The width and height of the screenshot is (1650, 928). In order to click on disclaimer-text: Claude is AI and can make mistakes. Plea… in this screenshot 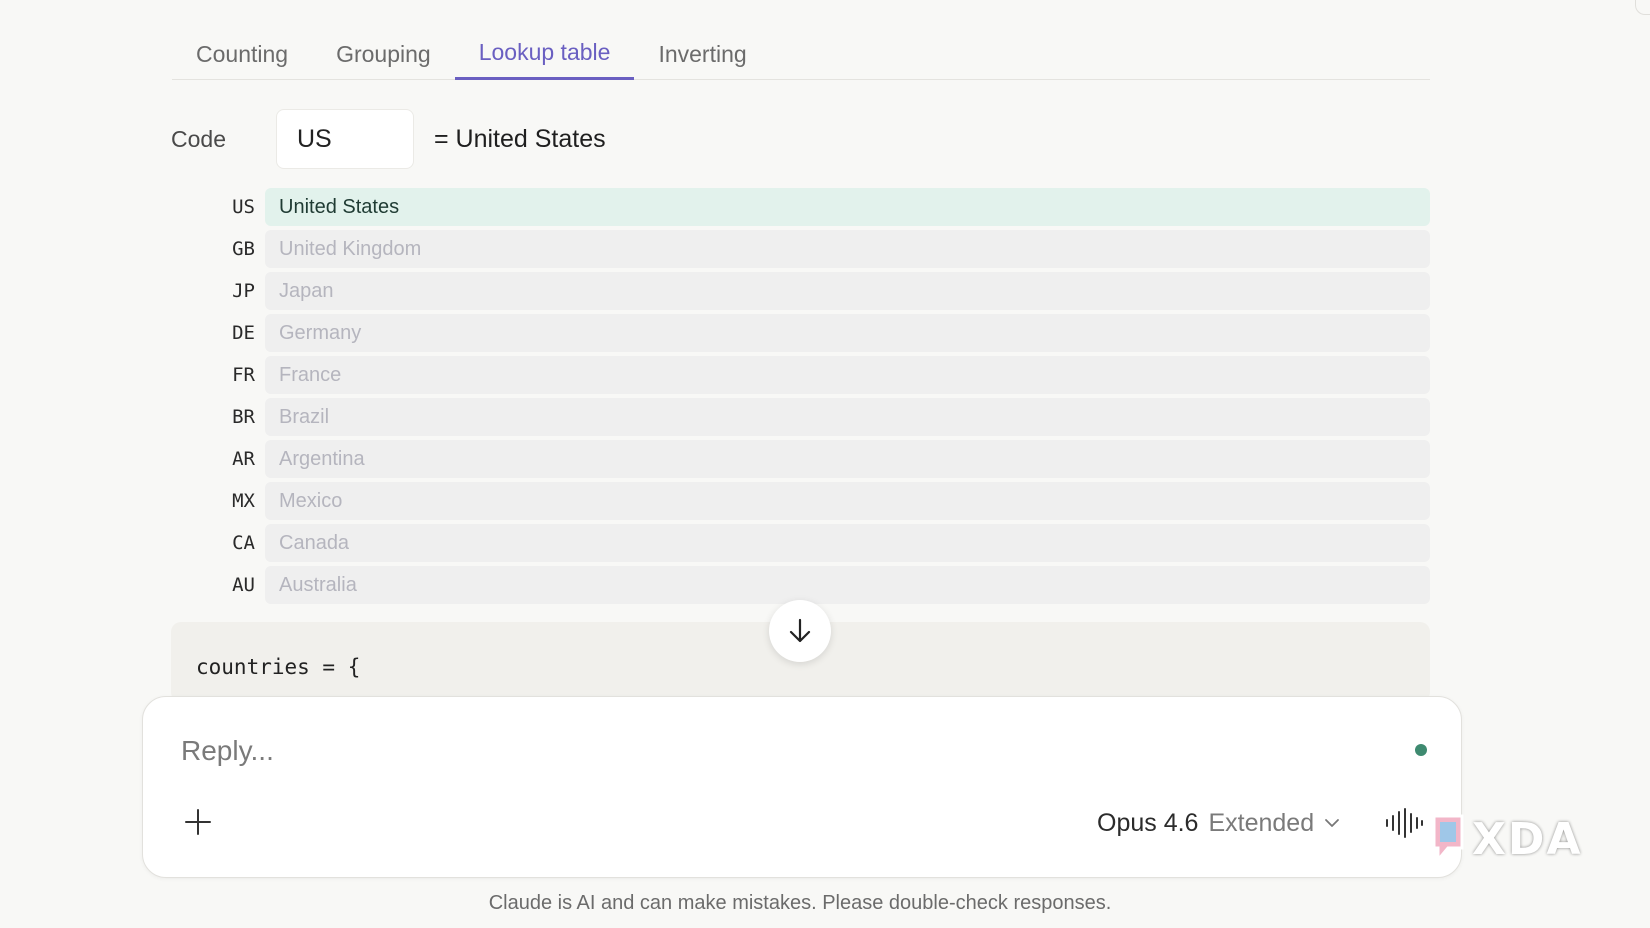, I will do `click(800, 903)`.